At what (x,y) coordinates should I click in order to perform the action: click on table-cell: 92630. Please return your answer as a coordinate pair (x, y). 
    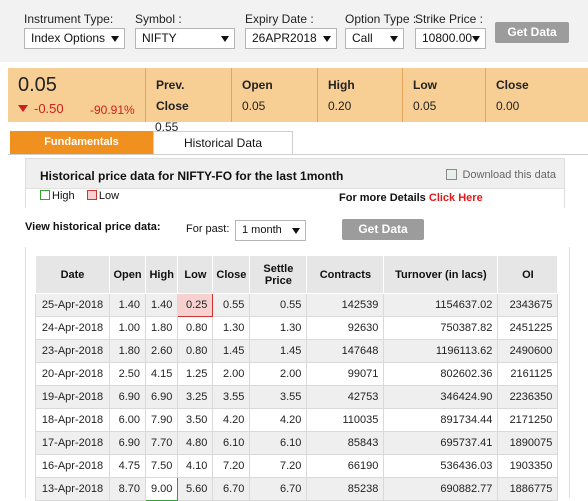
    Looking at the image, I should click on (345, 328).